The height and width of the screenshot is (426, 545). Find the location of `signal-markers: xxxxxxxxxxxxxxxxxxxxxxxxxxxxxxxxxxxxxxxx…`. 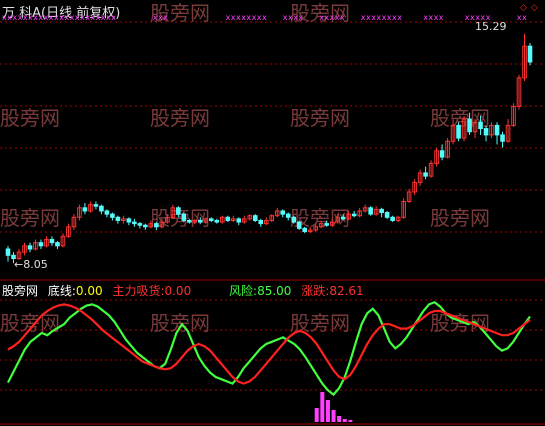

signal-markers: xxxxxxxxxxxxxxxxxxxxxxxxxxxxxxxxxxxxxxxx… is located at coordinates (270, 12).